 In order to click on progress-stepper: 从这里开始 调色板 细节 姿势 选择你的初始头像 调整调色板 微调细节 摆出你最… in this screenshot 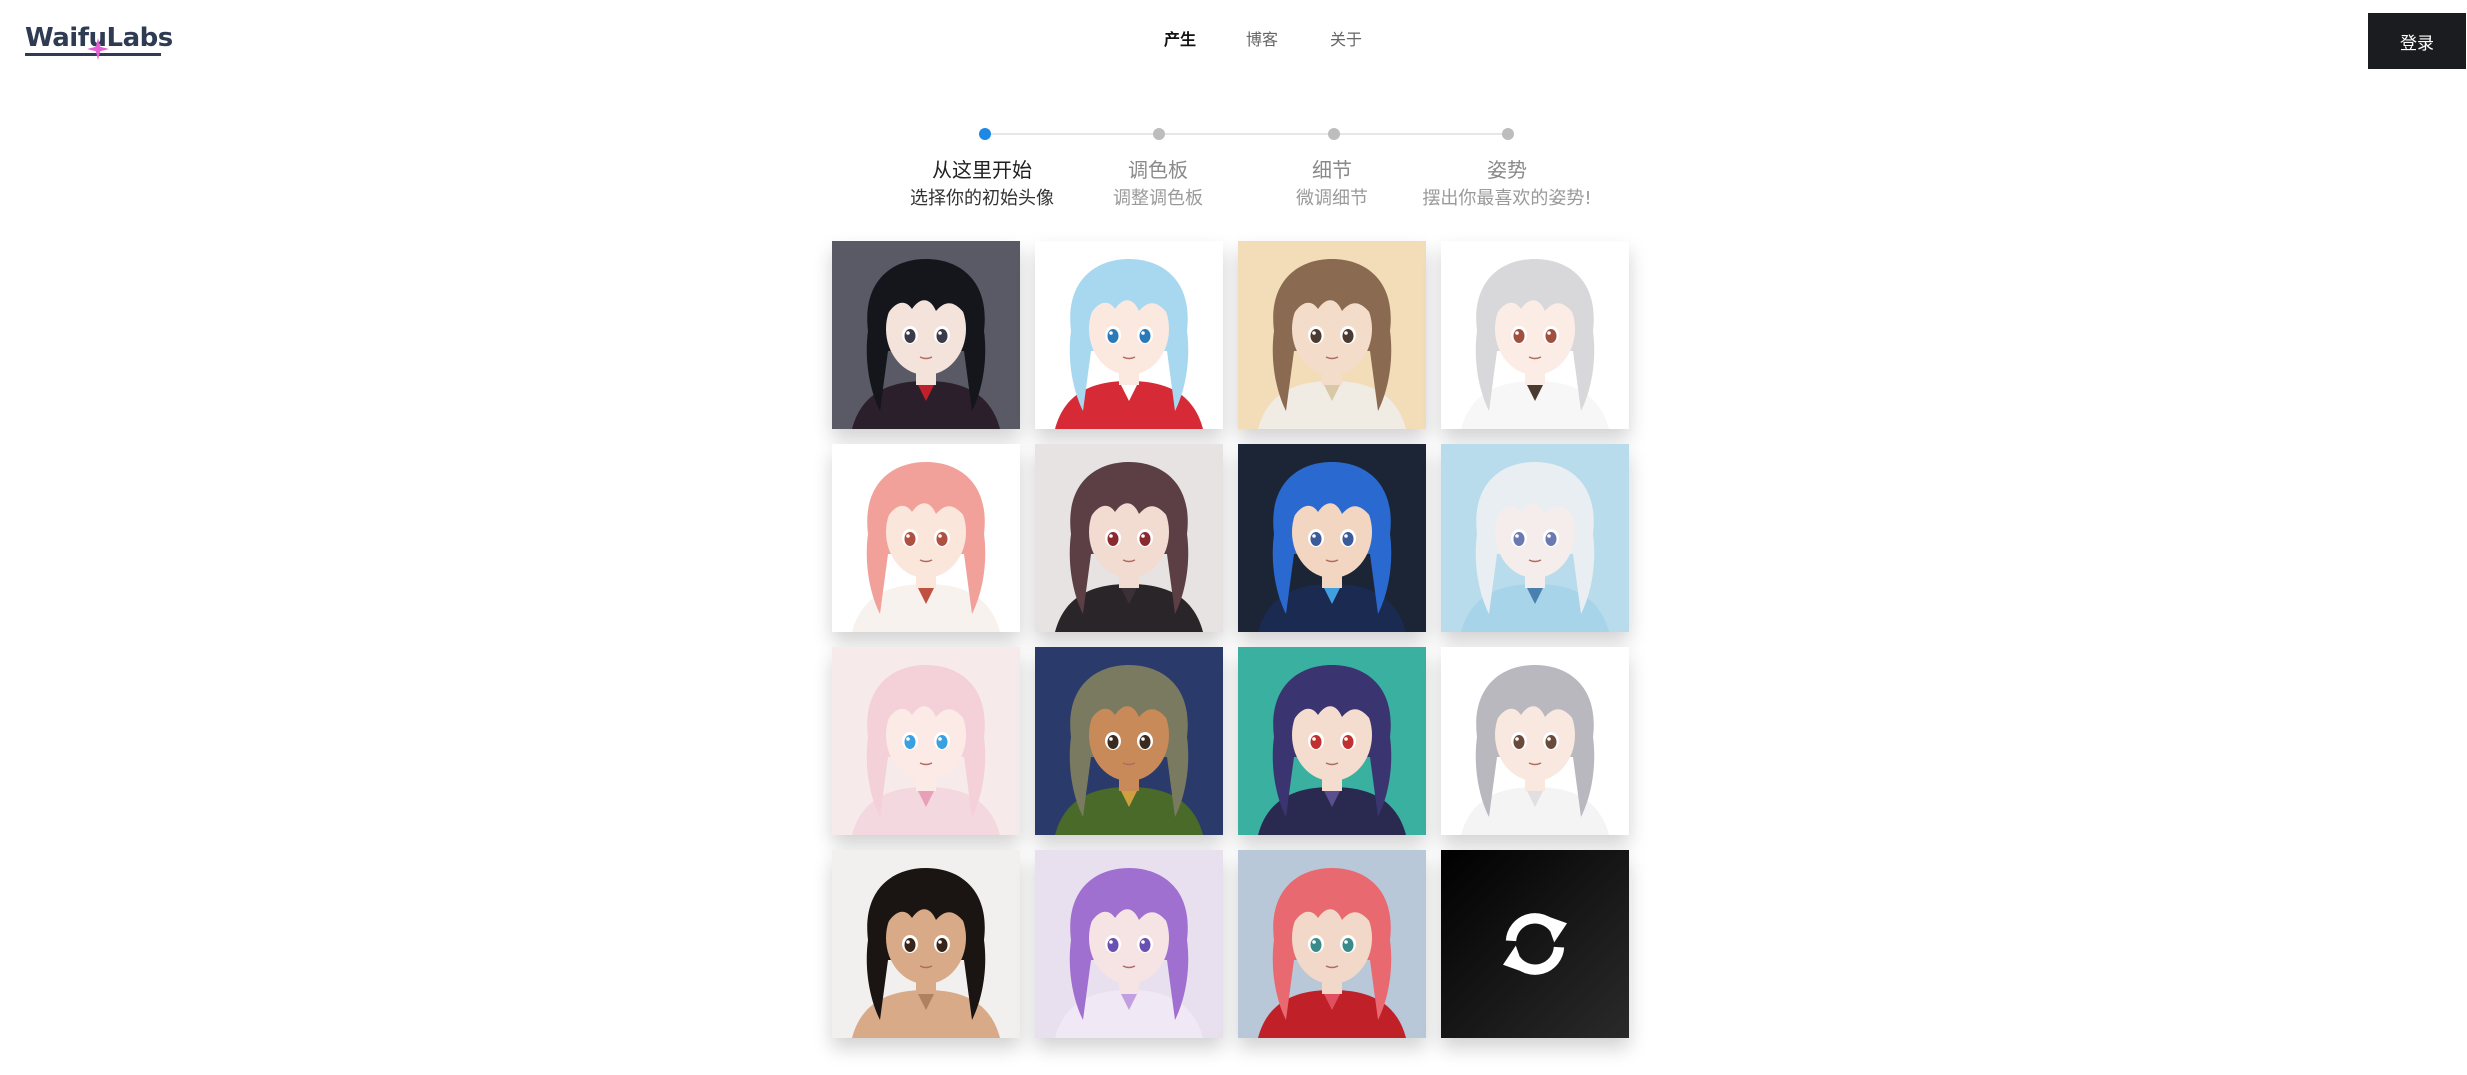, I will do `click(1233, 170)`.